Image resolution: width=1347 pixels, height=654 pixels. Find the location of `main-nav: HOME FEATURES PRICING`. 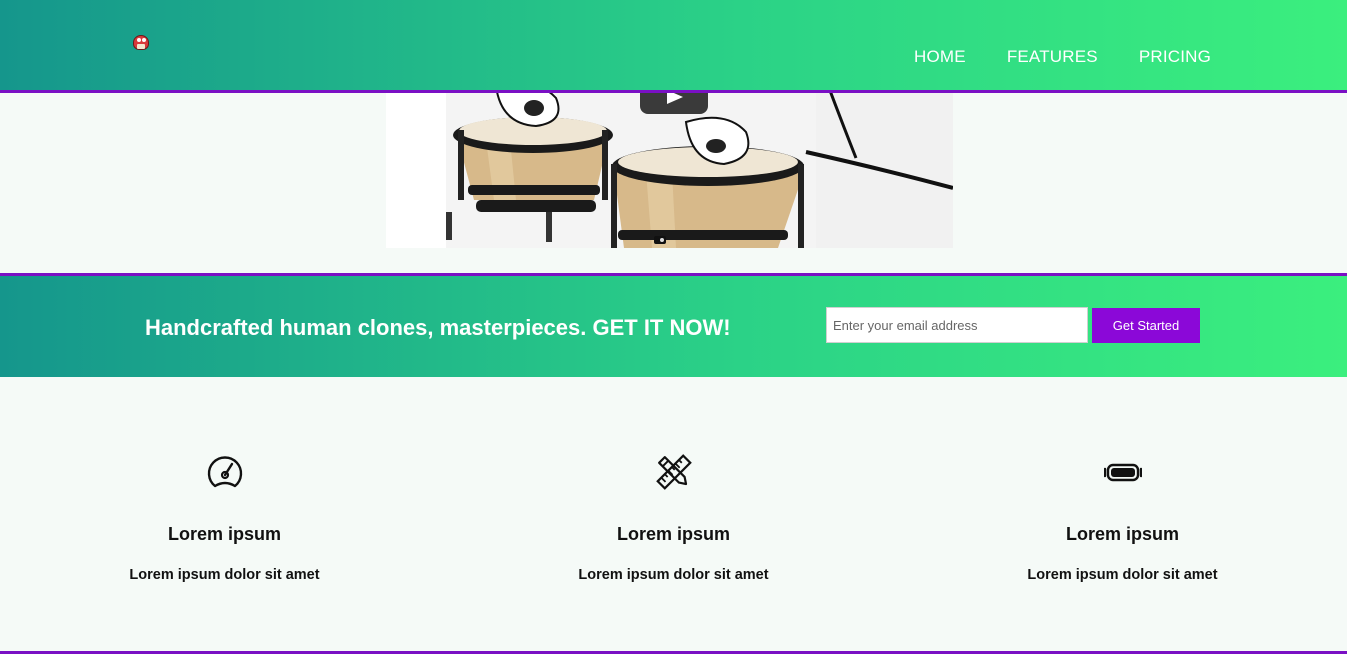

main-nav: HOME FEATURES PRICING is located at coordinates (1062, 57).